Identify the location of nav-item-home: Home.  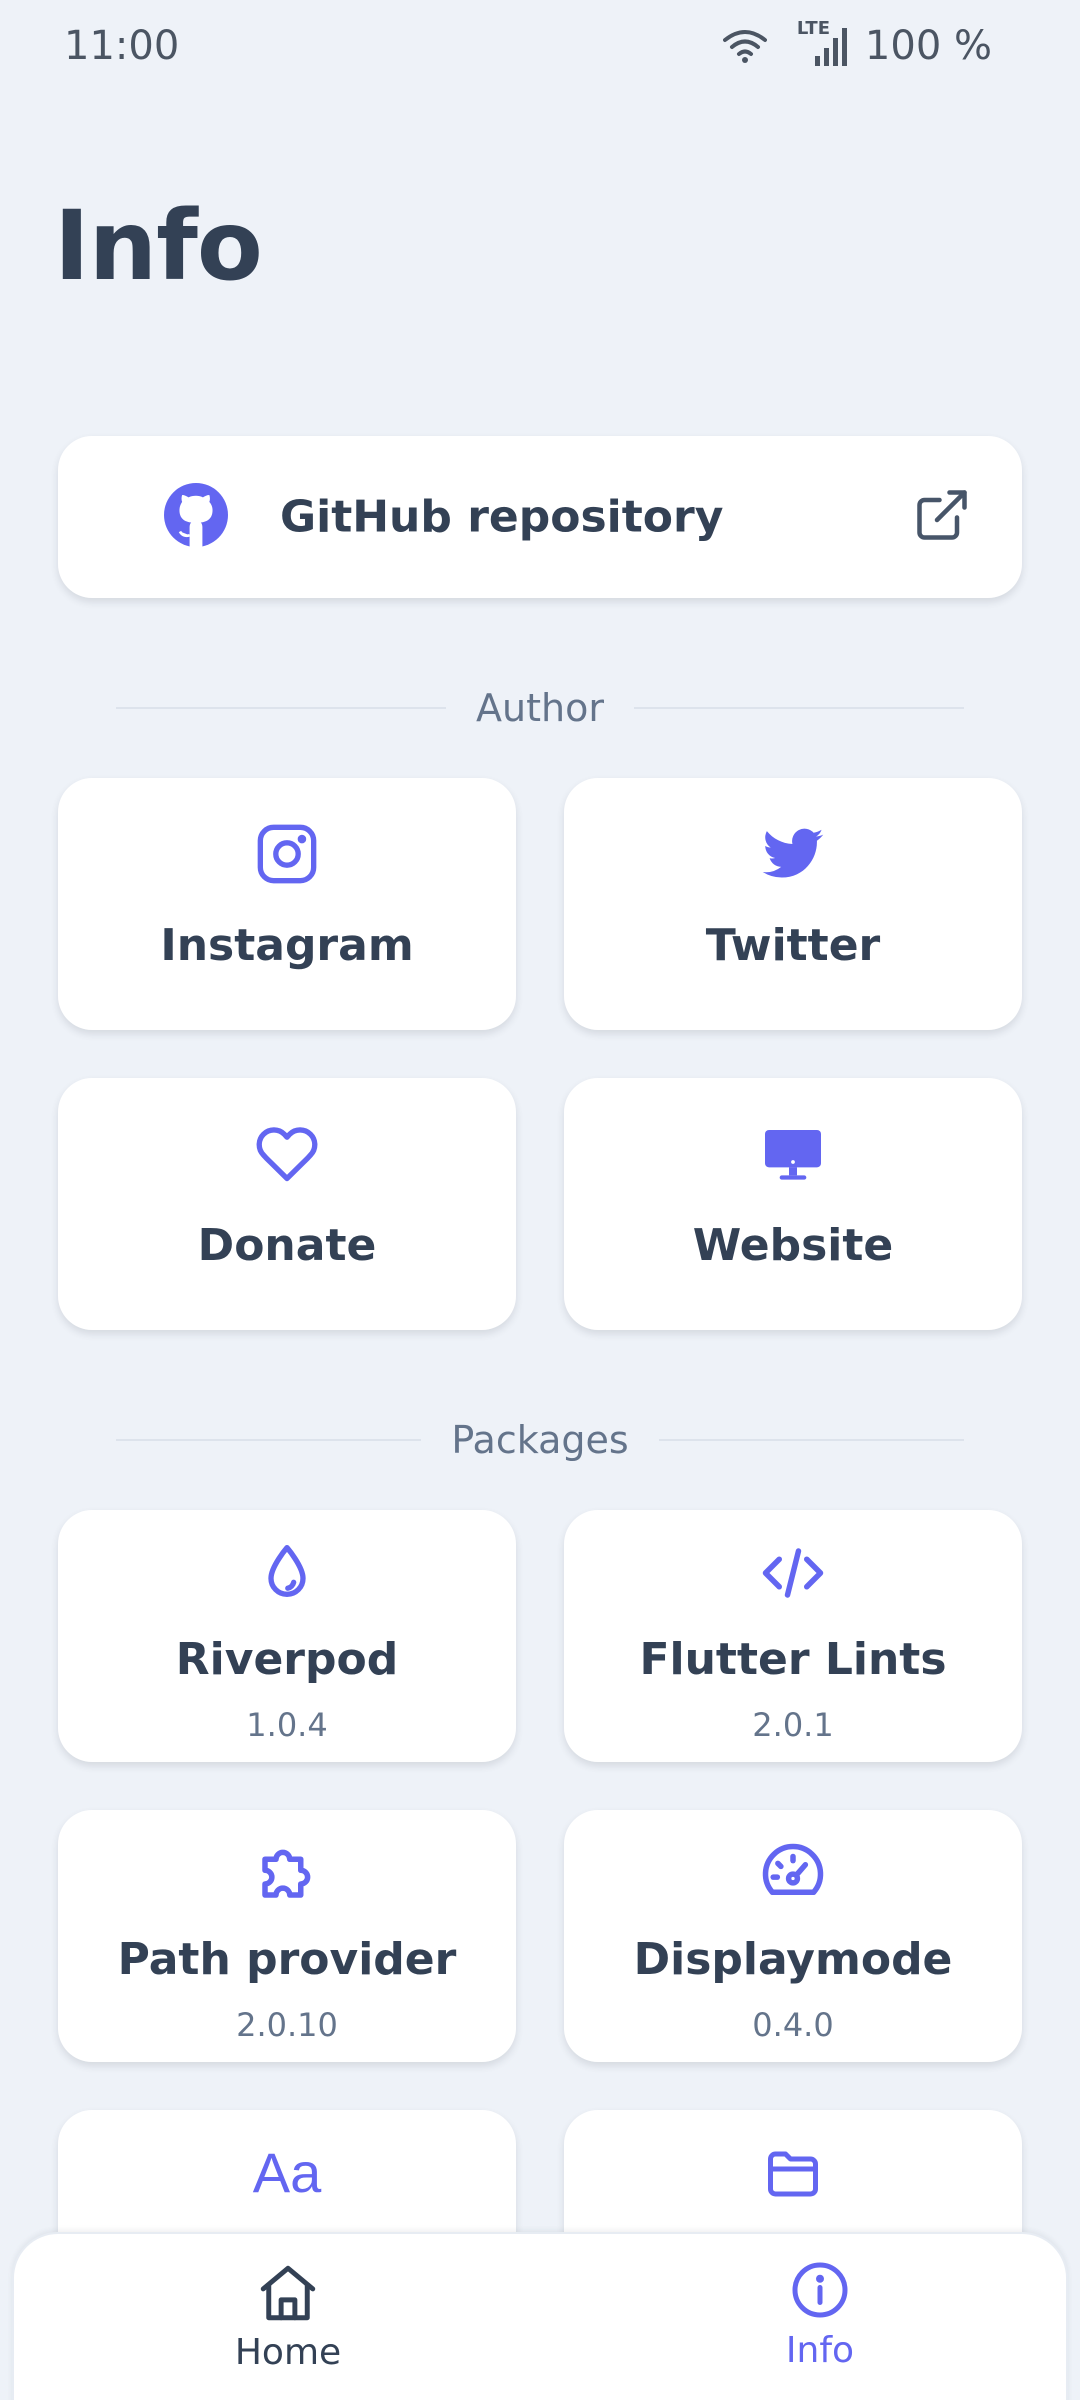
(288, 2316).